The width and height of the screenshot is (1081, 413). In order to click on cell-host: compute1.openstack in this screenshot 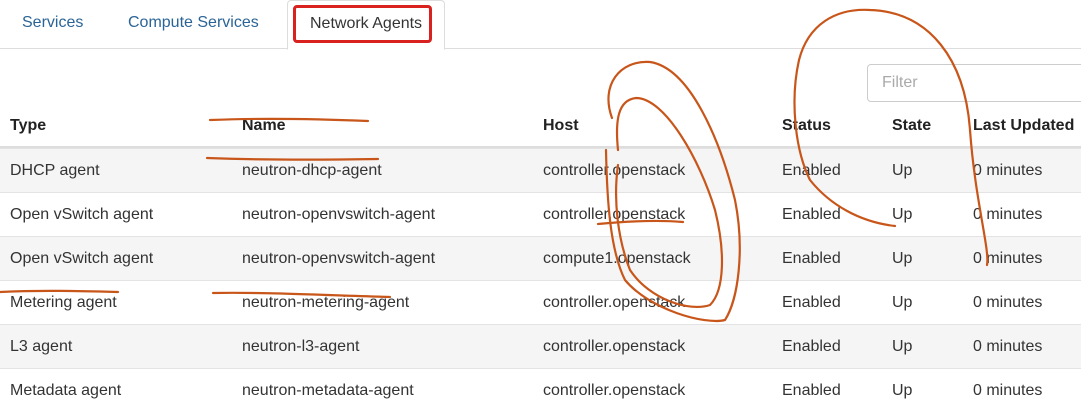, I will do `click(617, 258)`.